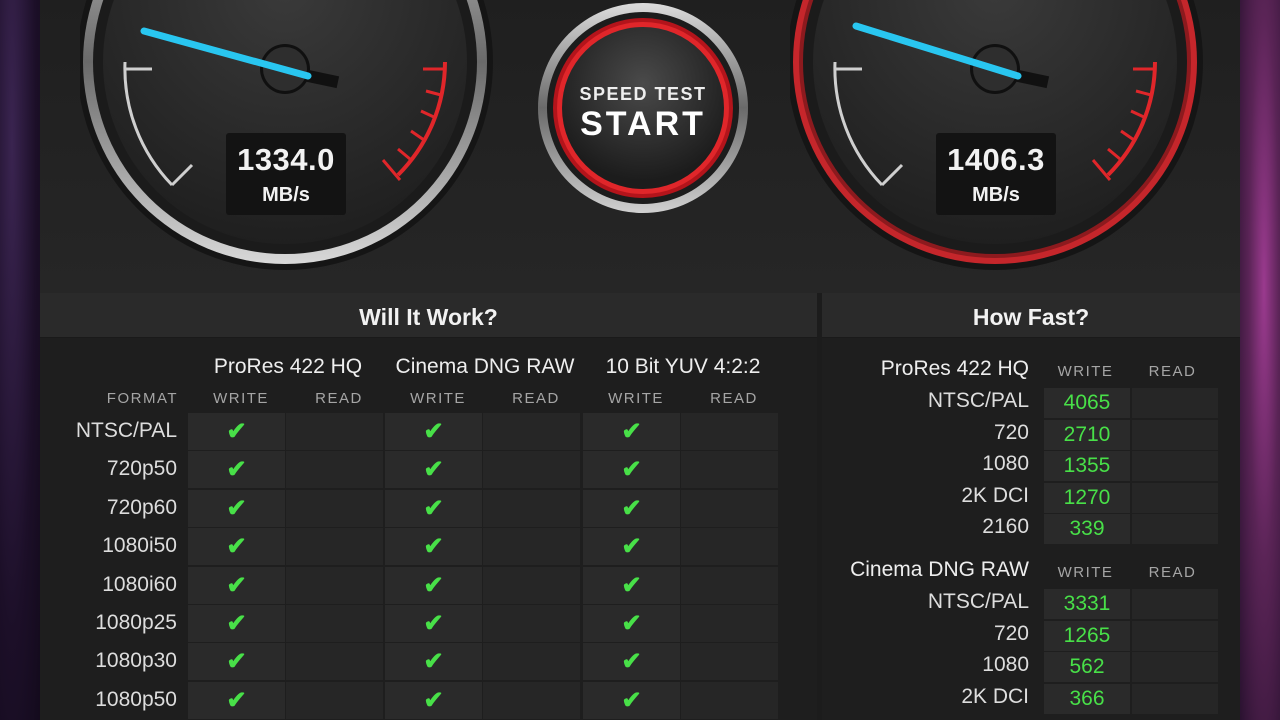  Describe the element at coordinates (141, 507) in the screenshot. I see `format-row-label: 720p60` at that location.